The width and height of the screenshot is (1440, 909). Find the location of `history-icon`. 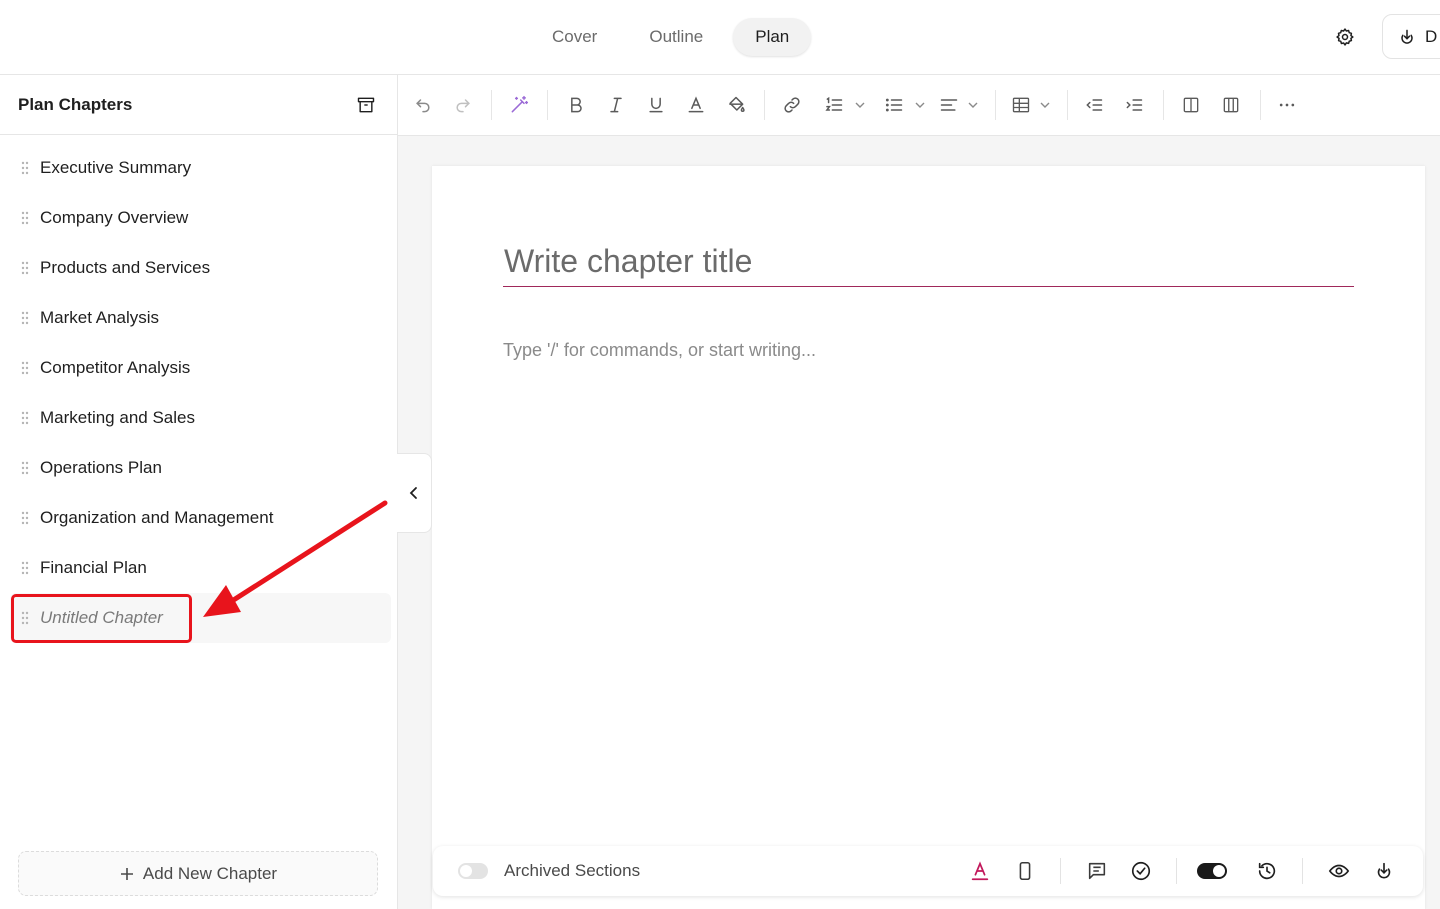

history-icon is located at coordinates (1267, 871).